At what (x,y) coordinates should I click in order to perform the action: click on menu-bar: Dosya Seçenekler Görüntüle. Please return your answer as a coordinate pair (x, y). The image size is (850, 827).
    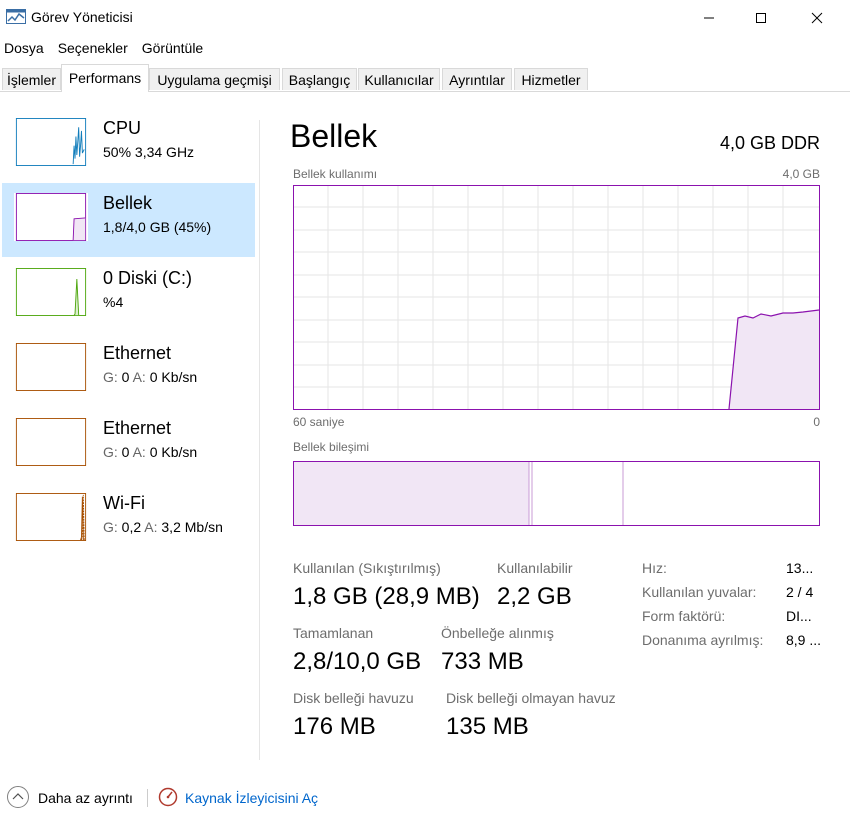
    Looking at the image, I should click on (106, 49).